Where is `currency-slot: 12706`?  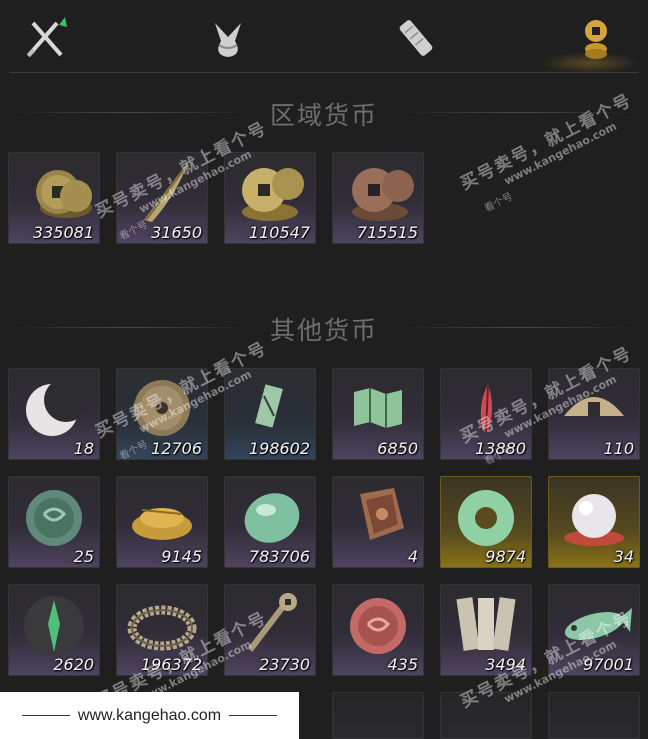
currency-slot: 12706 is located at coordinates (162, 414).